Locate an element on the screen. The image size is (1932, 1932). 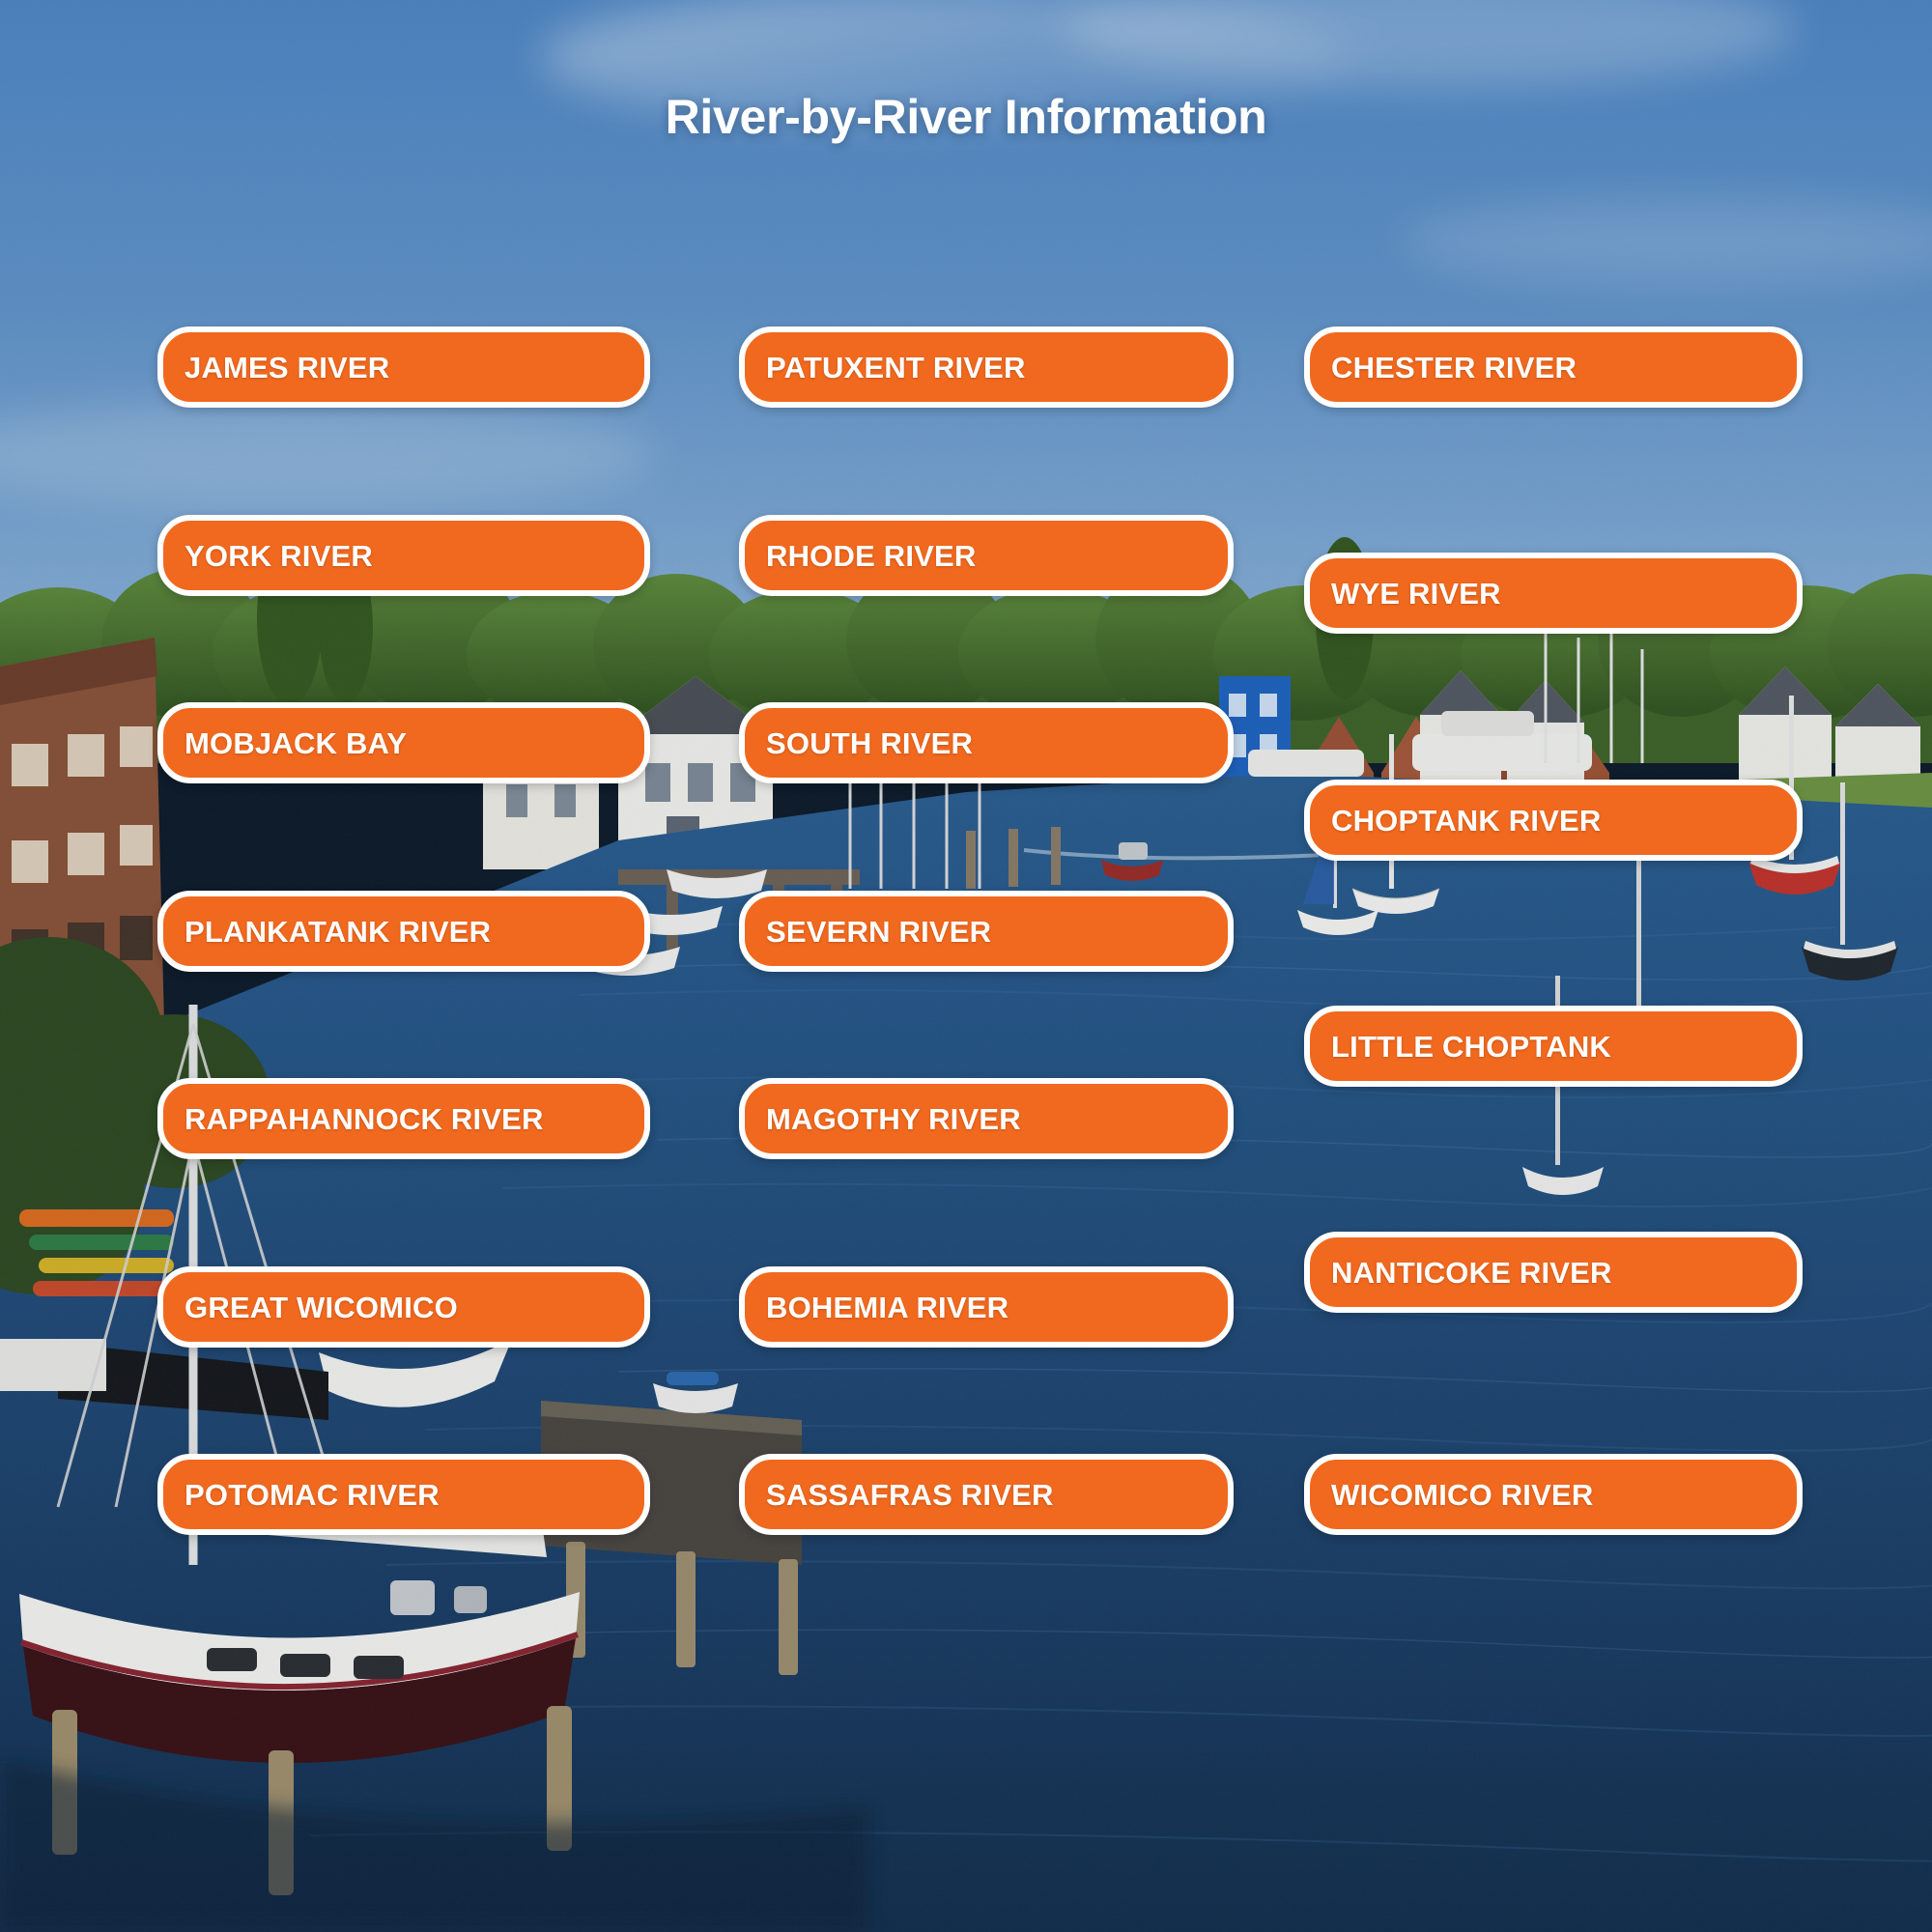
river-button-label: MAGOTHY RIVER is located at coordinates (893, 1118).